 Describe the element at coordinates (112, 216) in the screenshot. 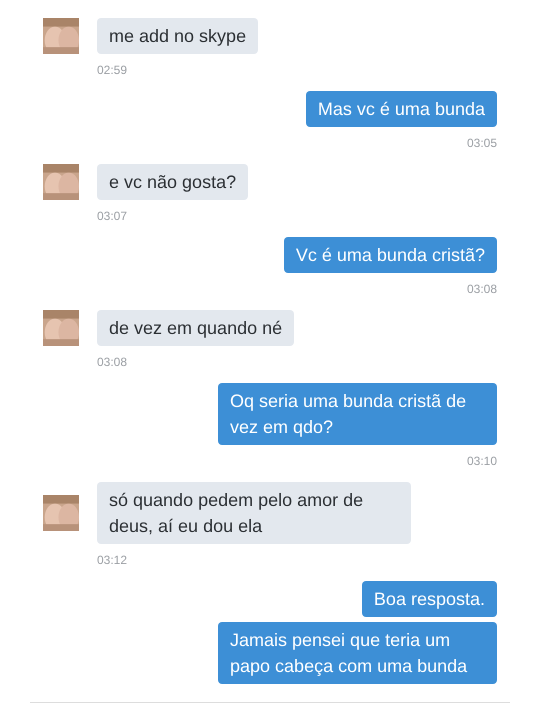

I see `message-time: 03:07` at that location.